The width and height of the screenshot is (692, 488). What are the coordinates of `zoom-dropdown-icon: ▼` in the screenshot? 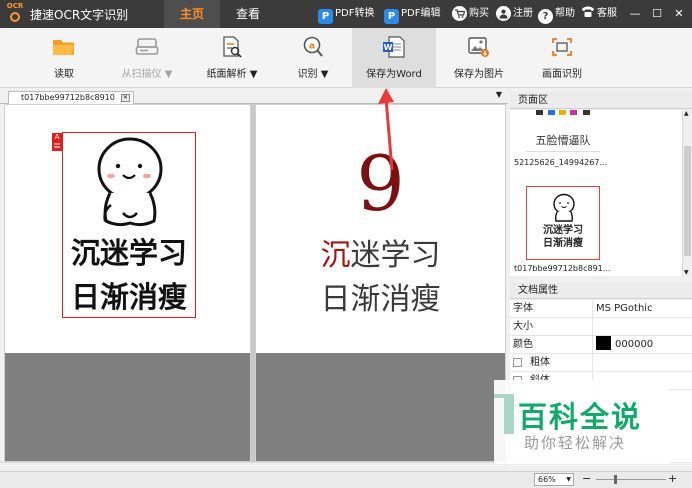 It's located at (568, 479).